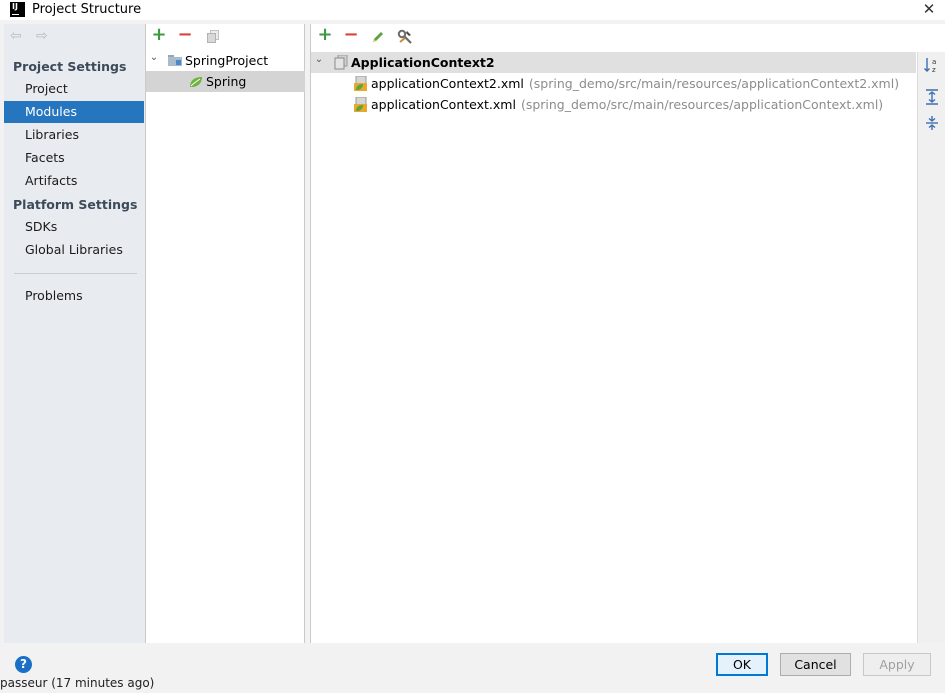 This screenshot has width=945, height=693. Describe the element at coordinates (70, 66) in the screenshot. I see `project-settings-heading: Project Settings` at that location.